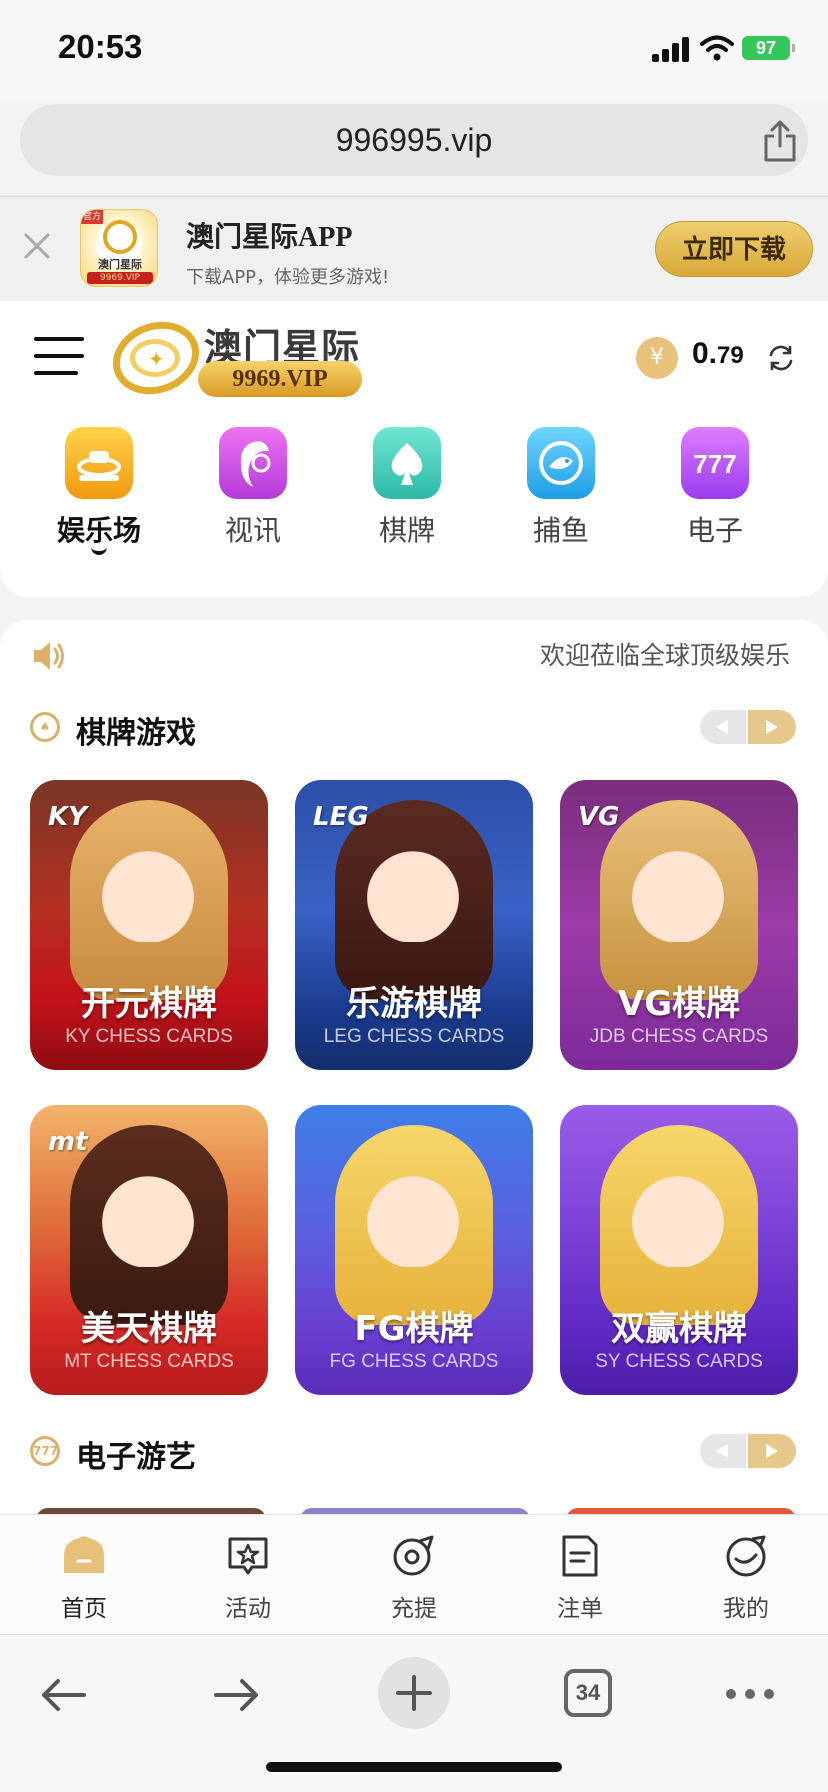 Image resolution: width=828 pixels, height=1792 pixels. Describe the element at coordinates (414, 1036) in the screenshot. I see `game-subtitle: LEG CHESS CARDS` at that location.